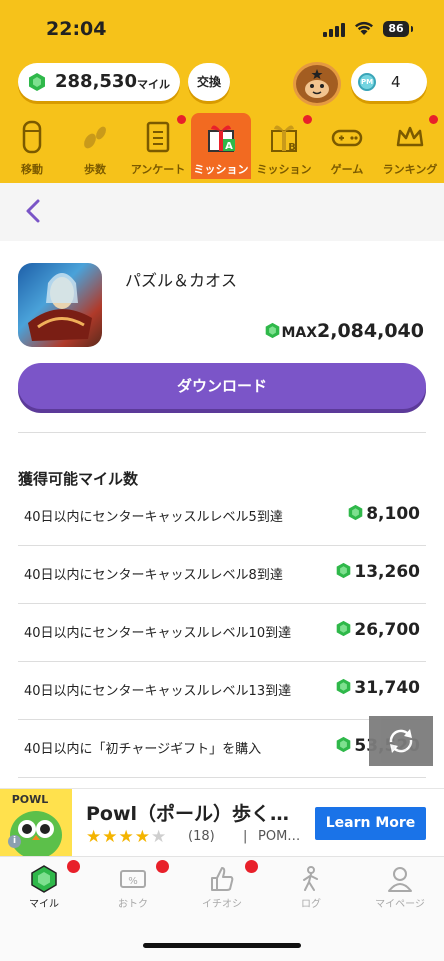 This screenshot has width=444, height=961. Describe the element at coordinates (299, 333) in the screenshot. I see `max-label: MAX` at that location.